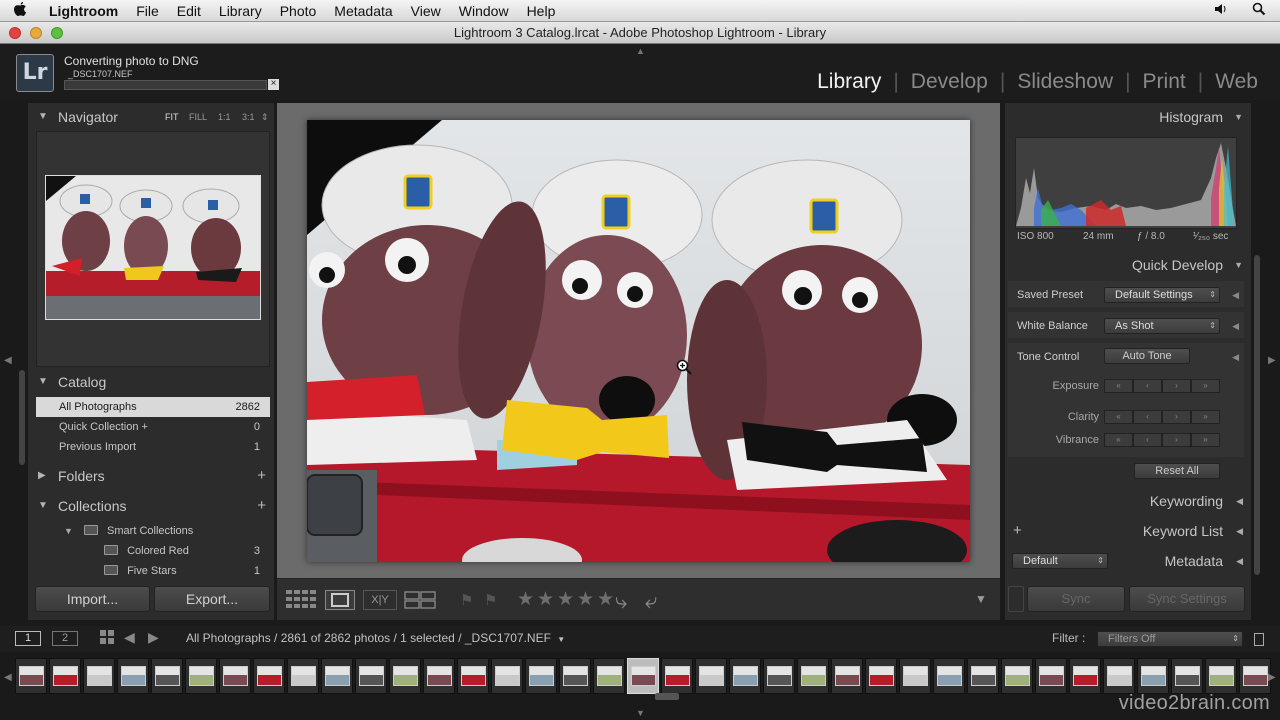 The height and width of the screenshot is (720, 1280). I want to click on cancel-progress-button: ×, so click(273, 84).